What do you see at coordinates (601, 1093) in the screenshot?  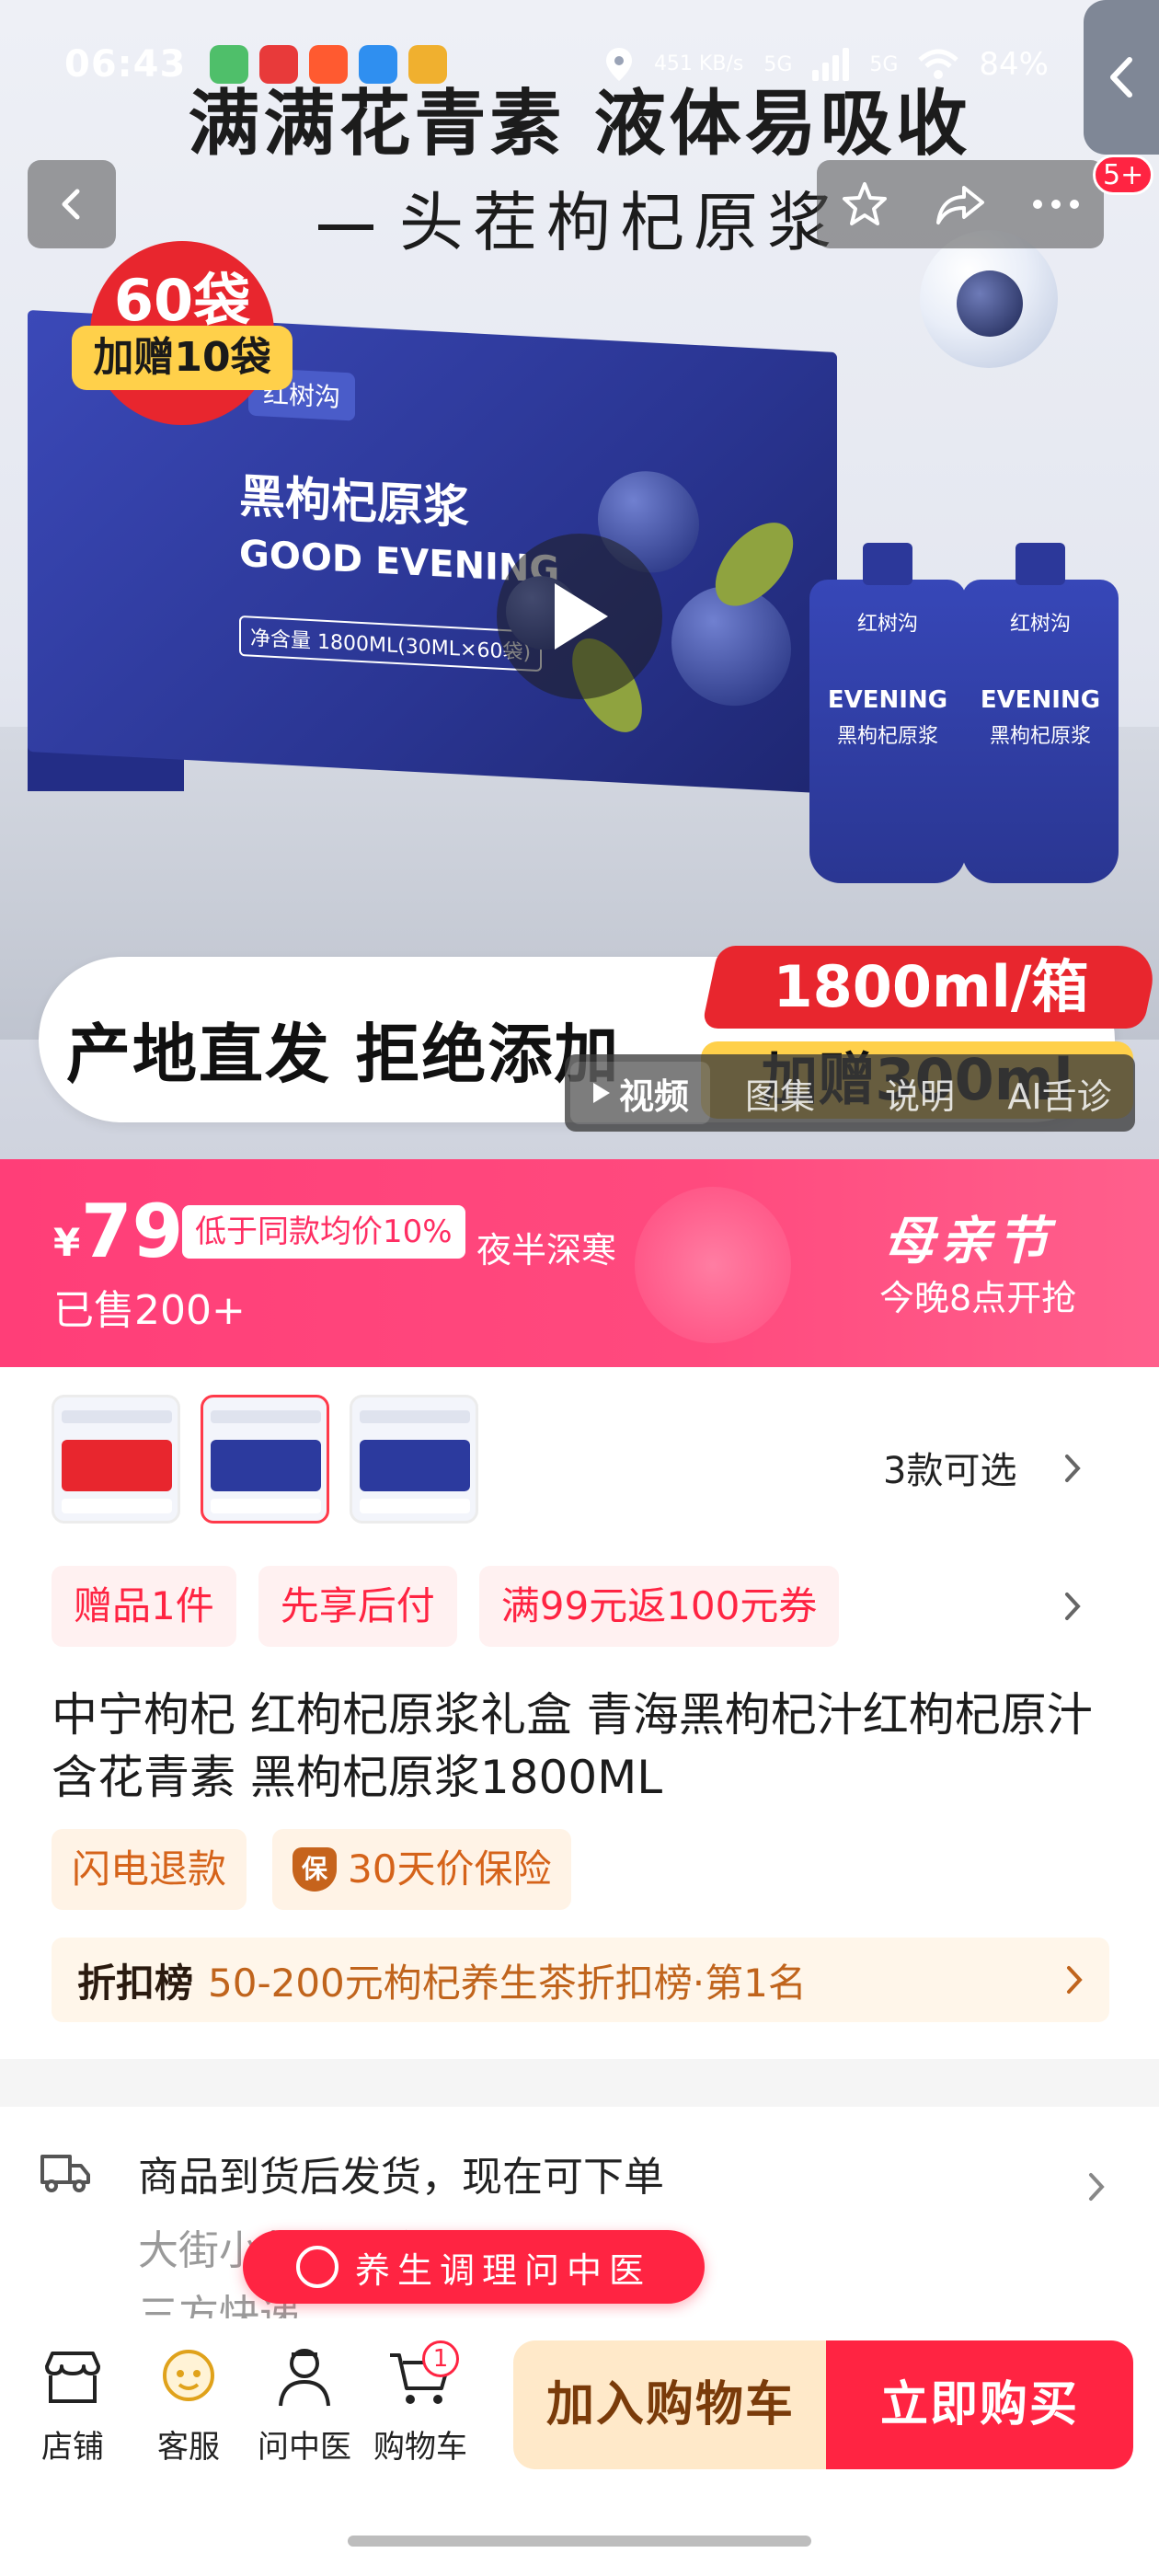 I see `play-small-icon` at bounding box center [601, 1093].